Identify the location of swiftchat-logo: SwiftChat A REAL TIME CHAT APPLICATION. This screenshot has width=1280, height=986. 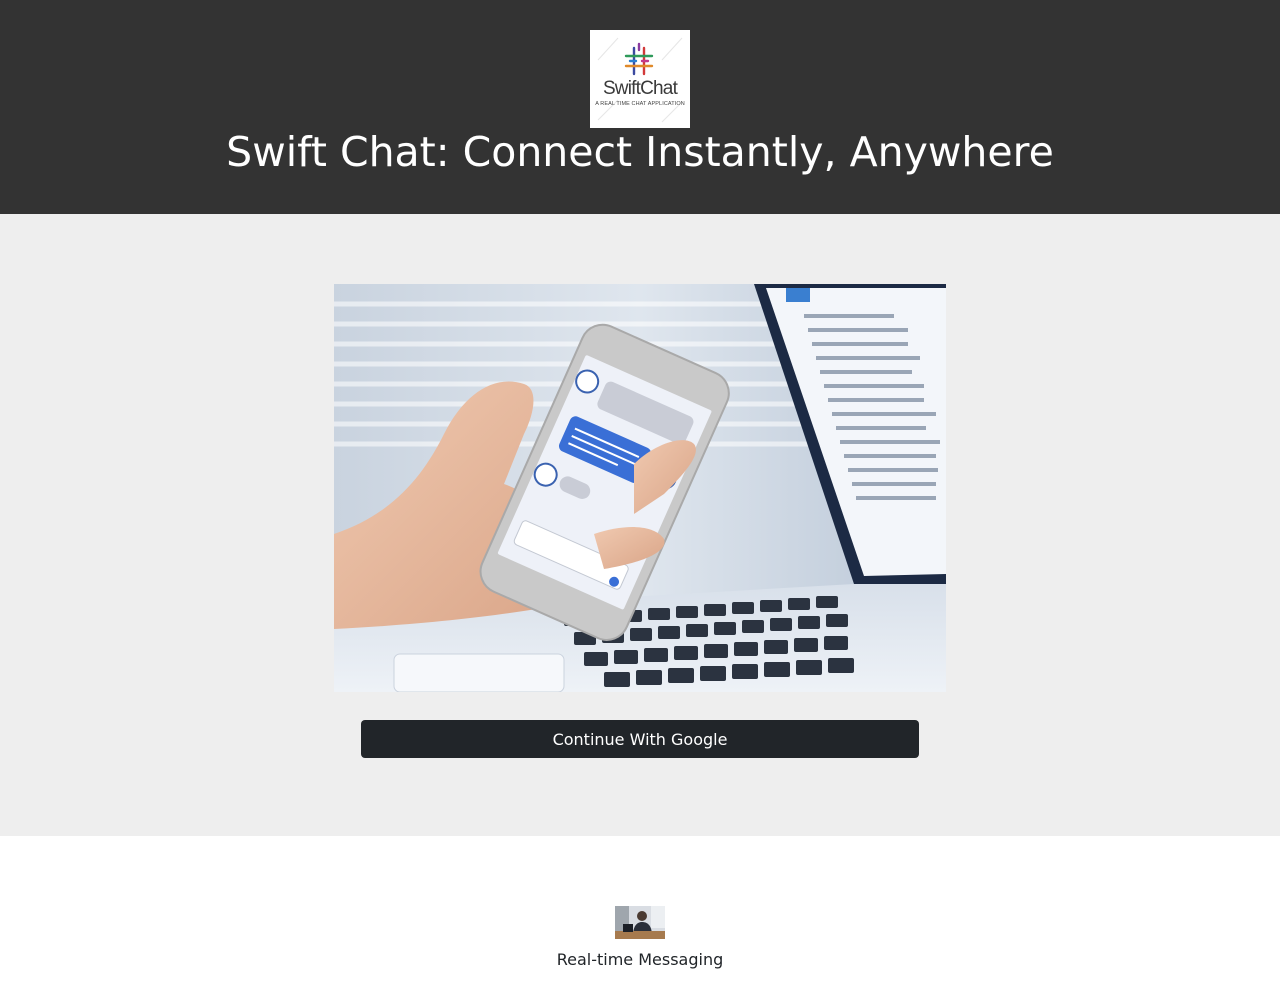
(640, 79).